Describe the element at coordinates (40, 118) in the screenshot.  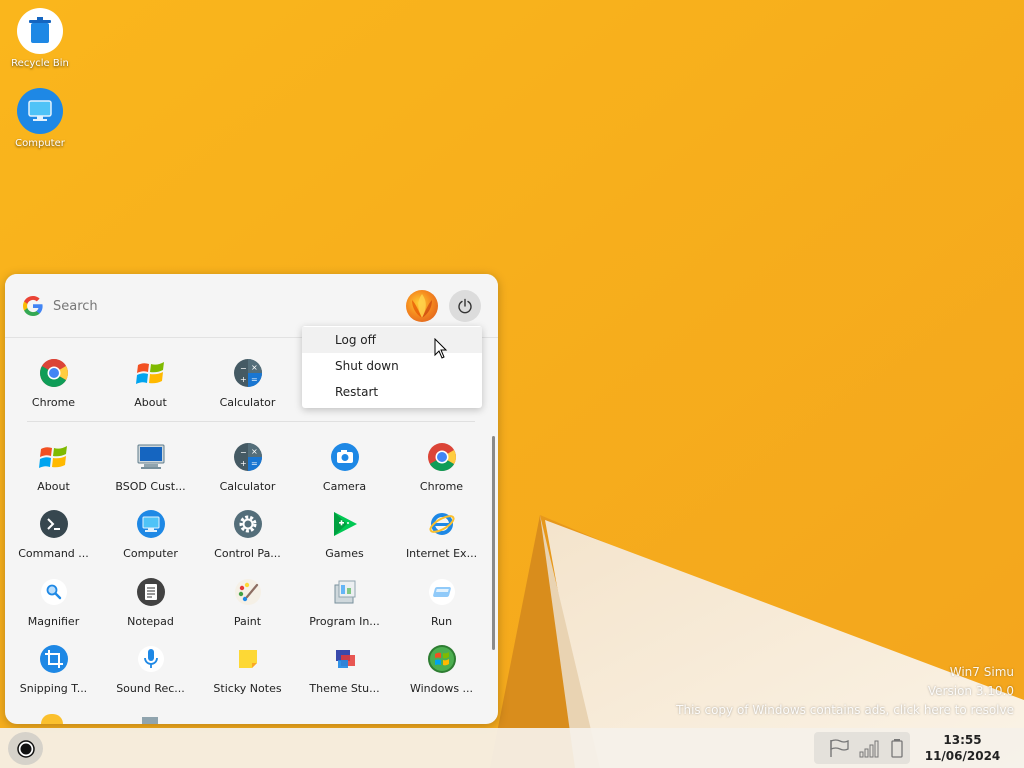
I see `desktop-icon-computer: Computer` at that location.